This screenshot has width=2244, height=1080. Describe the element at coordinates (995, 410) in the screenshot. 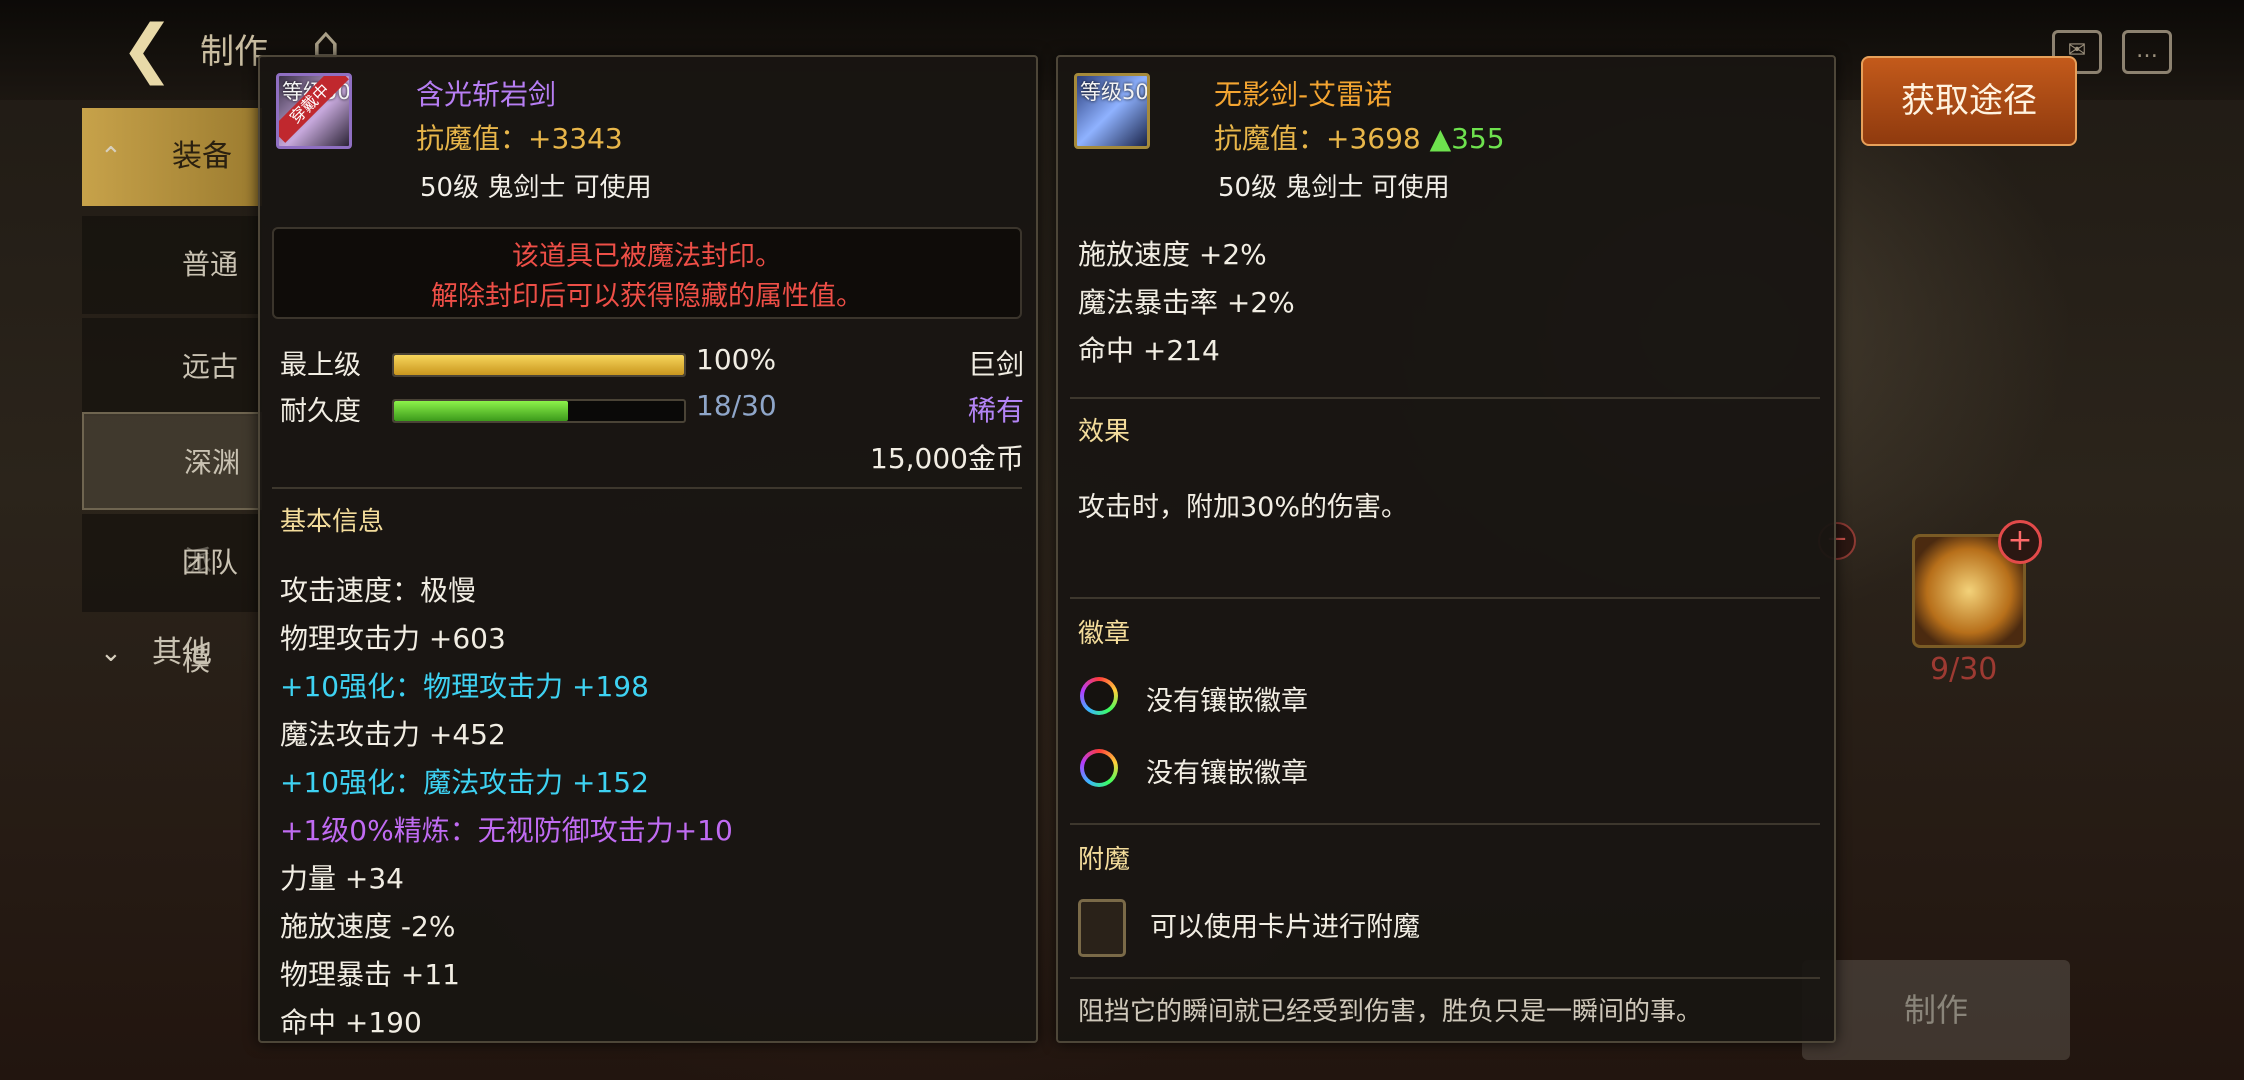

I see `rarity-label: 稀有` at that location.